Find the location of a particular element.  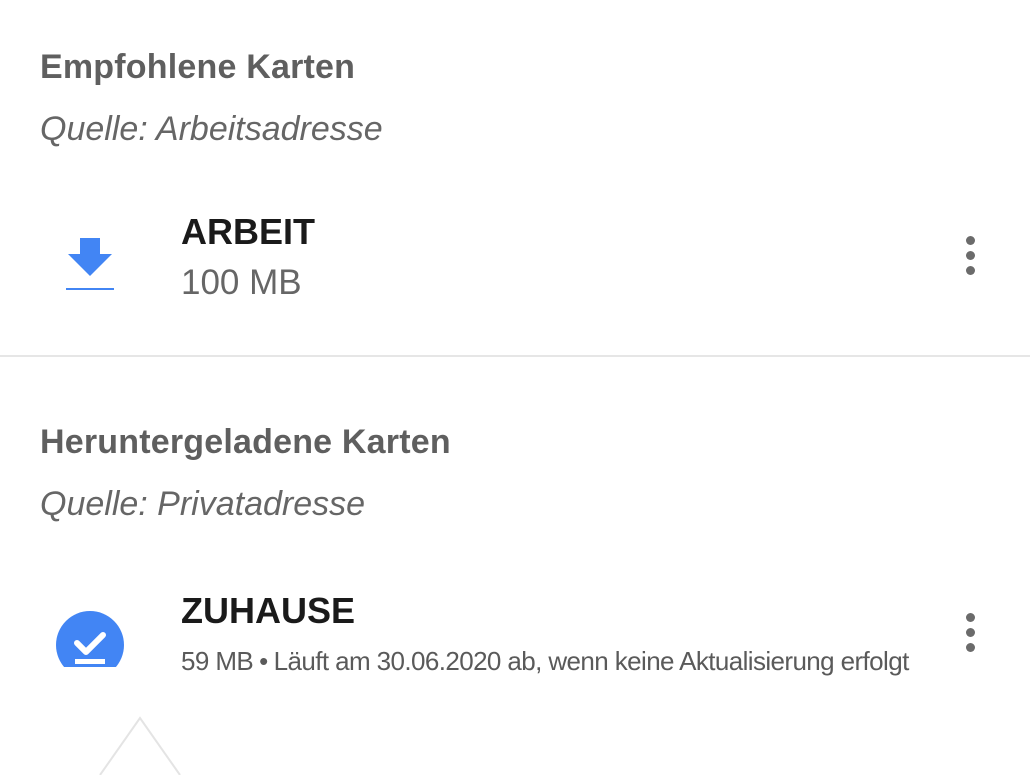

tooltip-pointer is located at coordinates (140, 744).